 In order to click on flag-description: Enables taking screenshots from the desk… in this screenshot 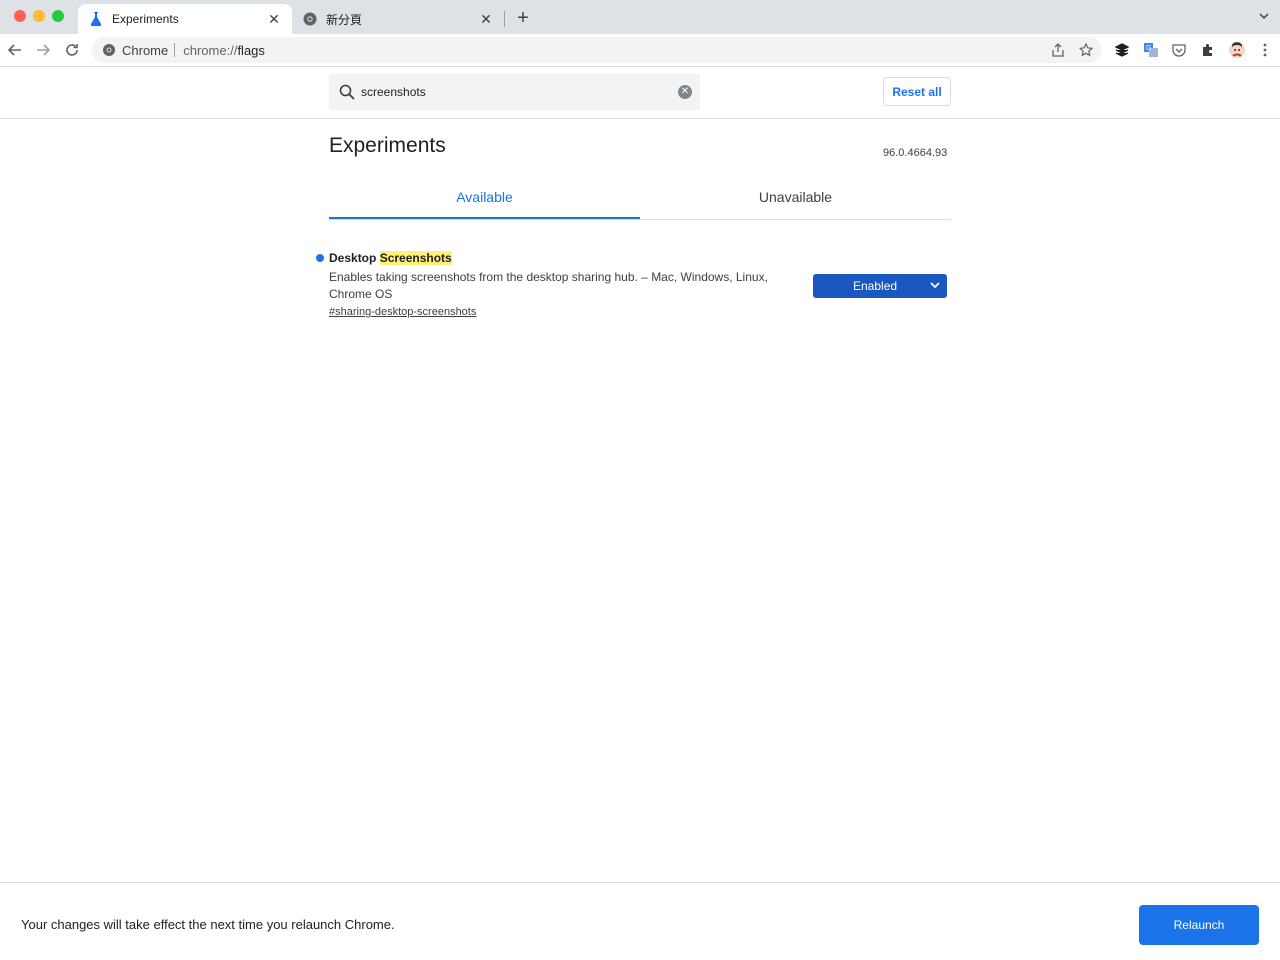, I will do `click(548, 285)`.